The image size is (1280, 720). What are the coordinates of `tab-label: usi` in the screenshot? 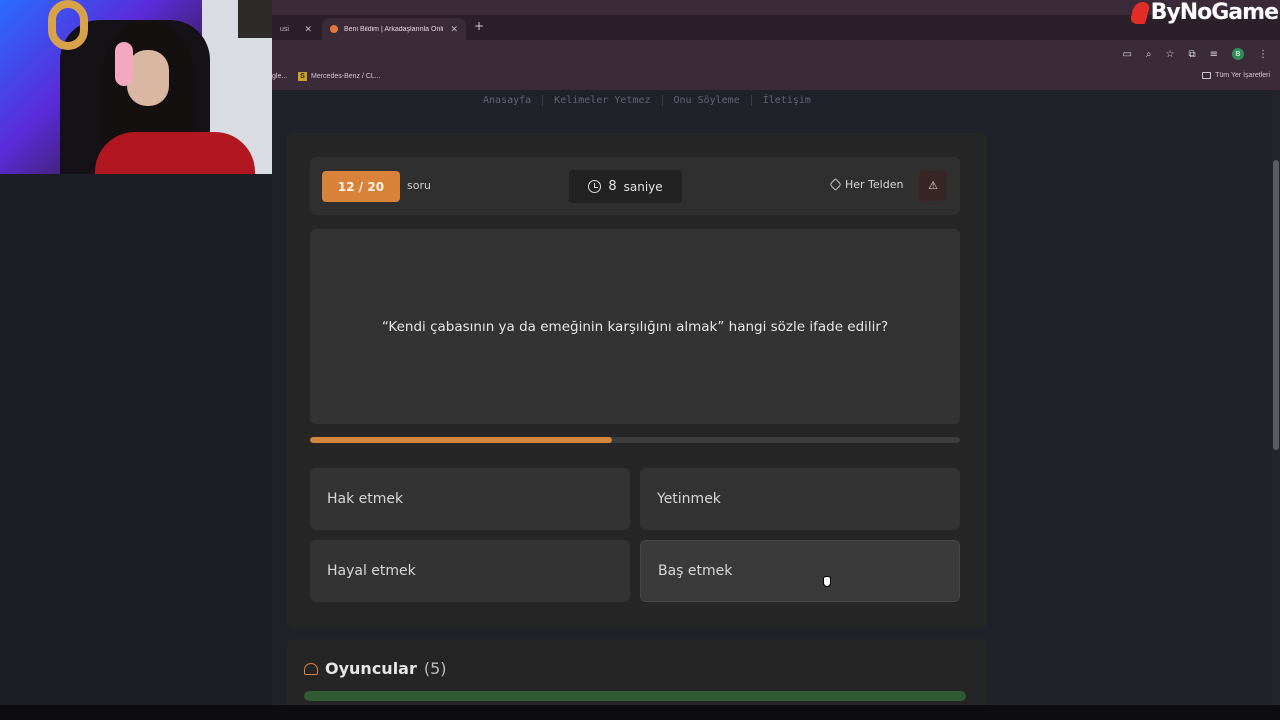 It's located at (284, 29).